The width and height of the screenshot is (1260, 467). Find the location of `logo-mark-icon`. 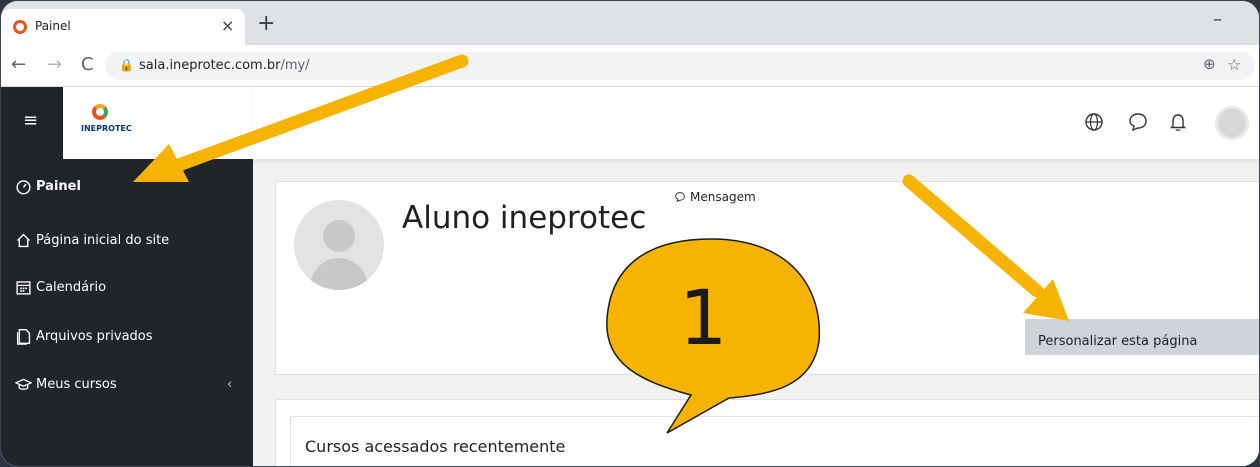

logo-mark-icon is located at coordinates (100, 112).